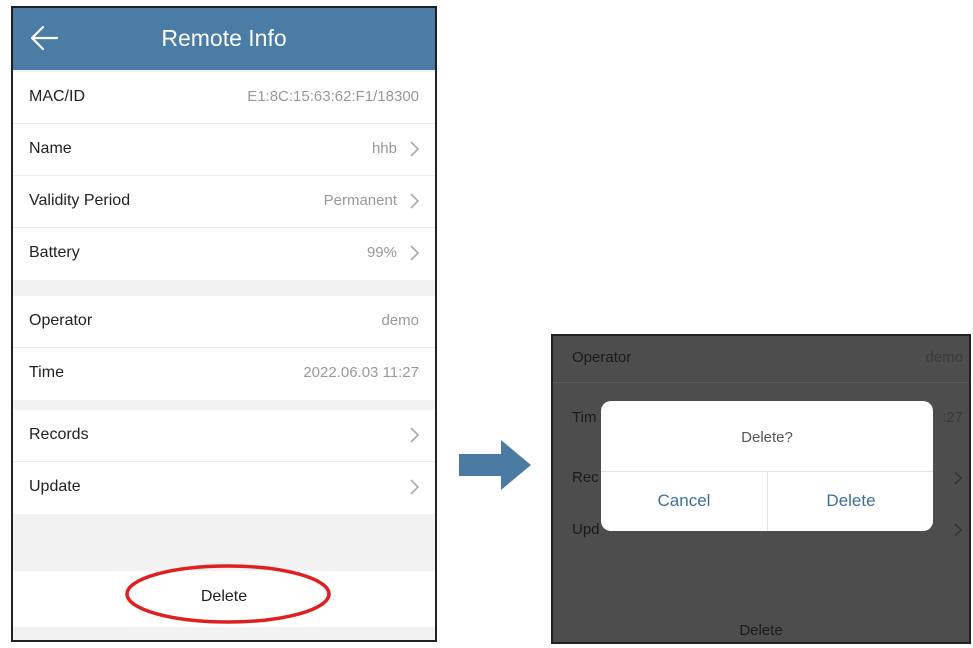  What do you see at coordinates (80, 200) in the screenshot?
I see `validity-period-label: Validity Period` at bounding box center [80, 200].